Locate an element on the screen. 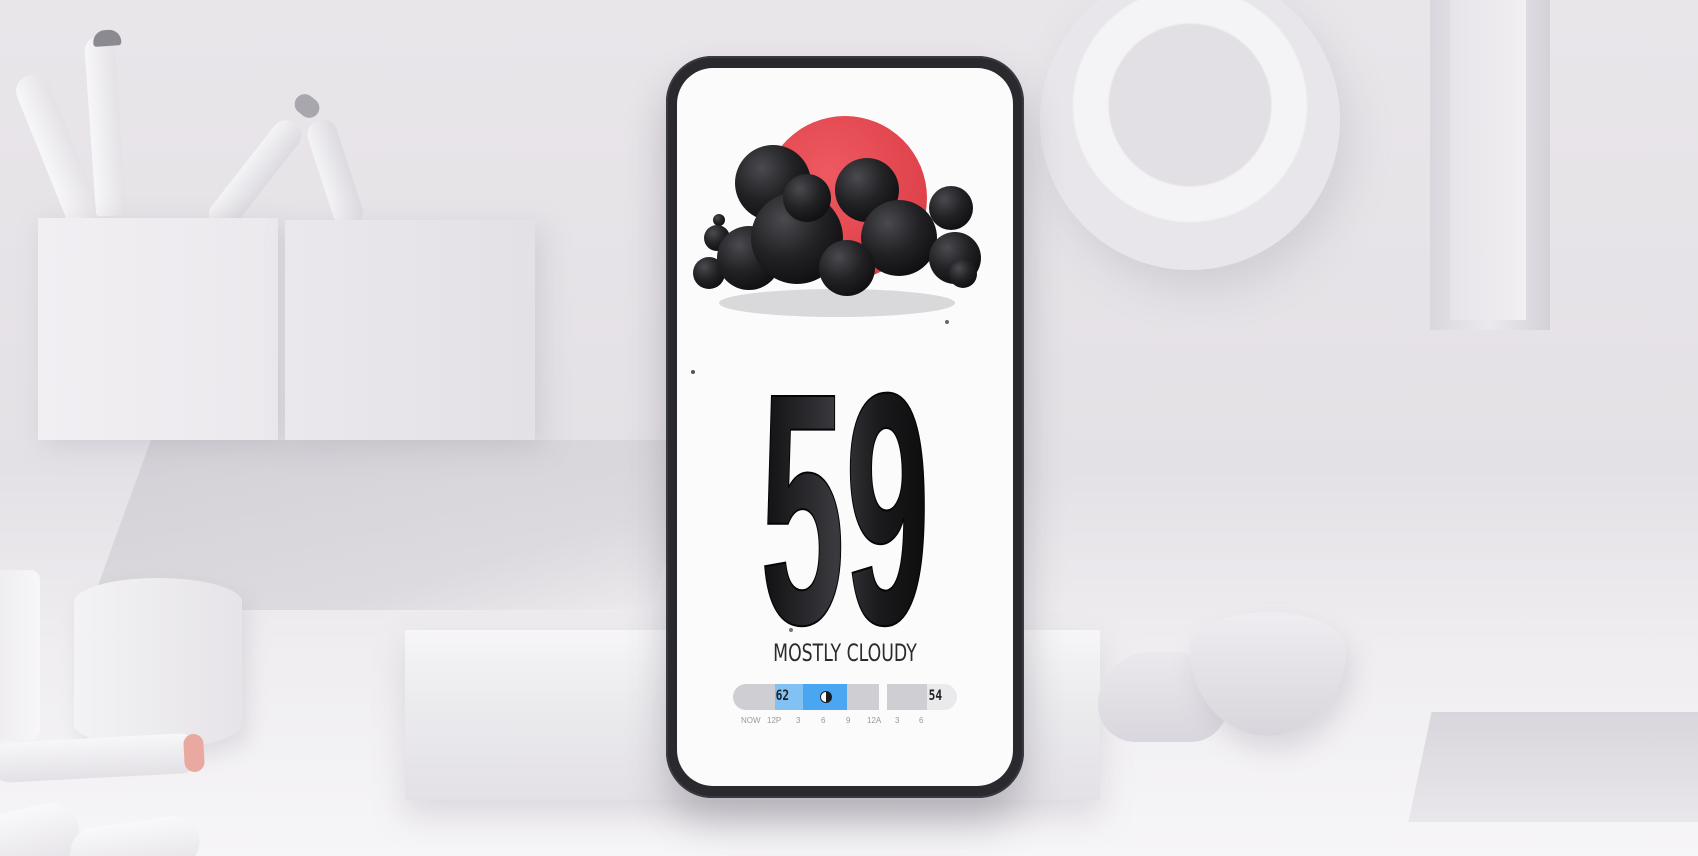 The image size is (1698, 856). tall-block-face is located at coordinates (1488, 160).